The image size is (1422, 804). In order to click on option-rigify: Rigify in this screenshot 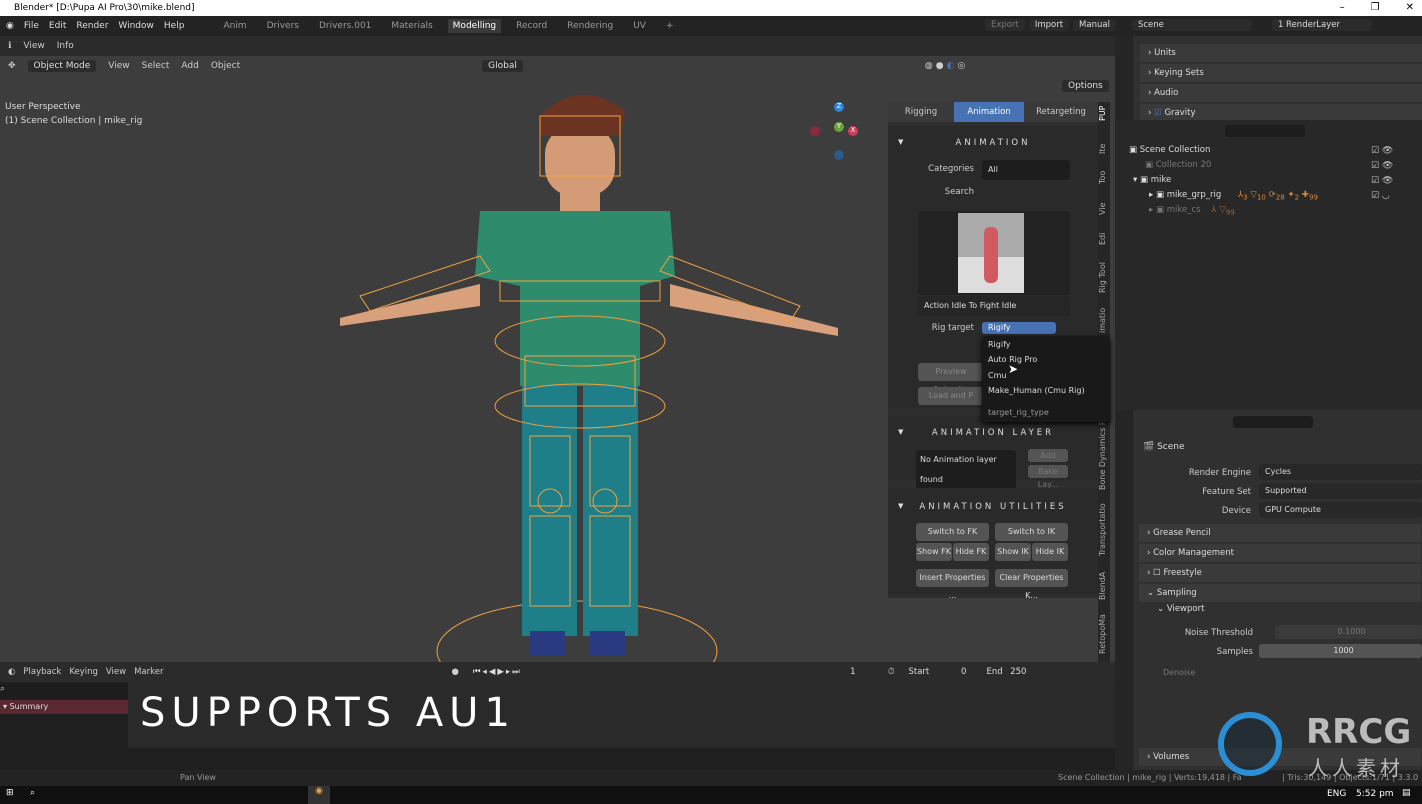, I will do `click(999, 344)`.